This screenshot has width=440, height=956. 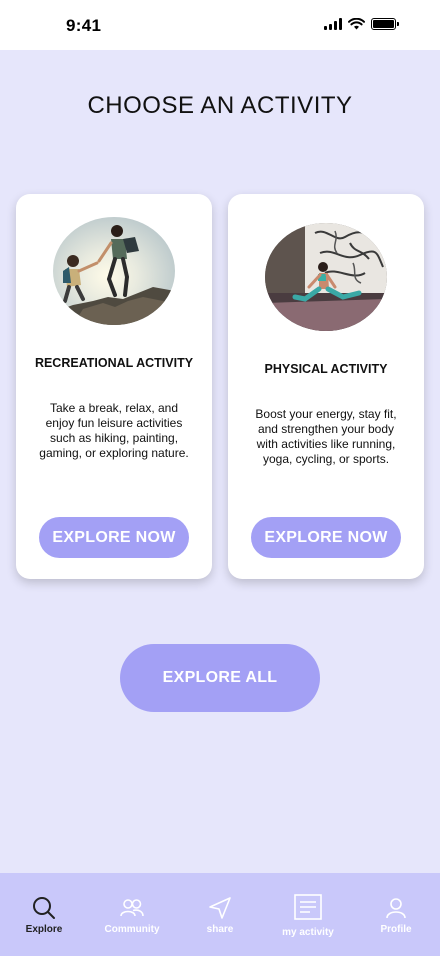 I want to click on explore-all-button: EXPLORE ALL, so click(x=220, y=678).